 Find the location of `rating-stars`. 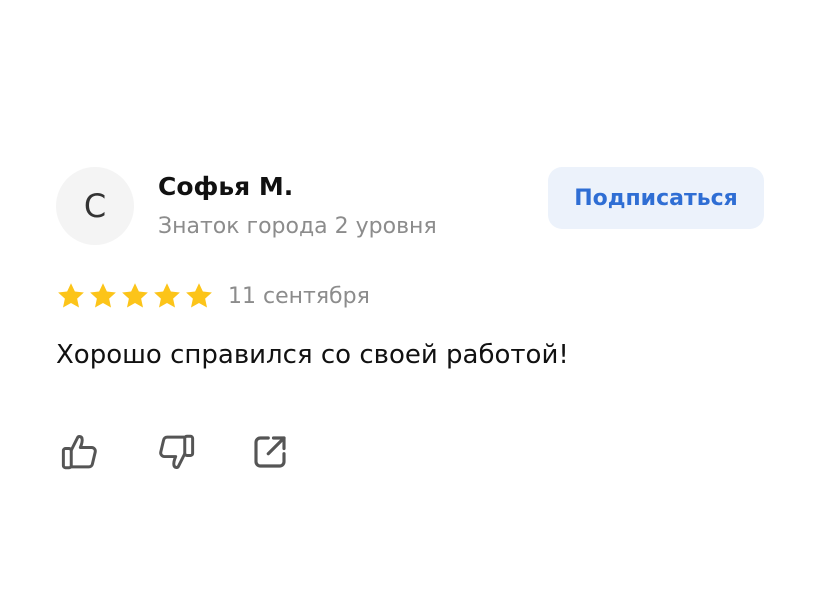

rating-stars is located at coordinates (135, 296).